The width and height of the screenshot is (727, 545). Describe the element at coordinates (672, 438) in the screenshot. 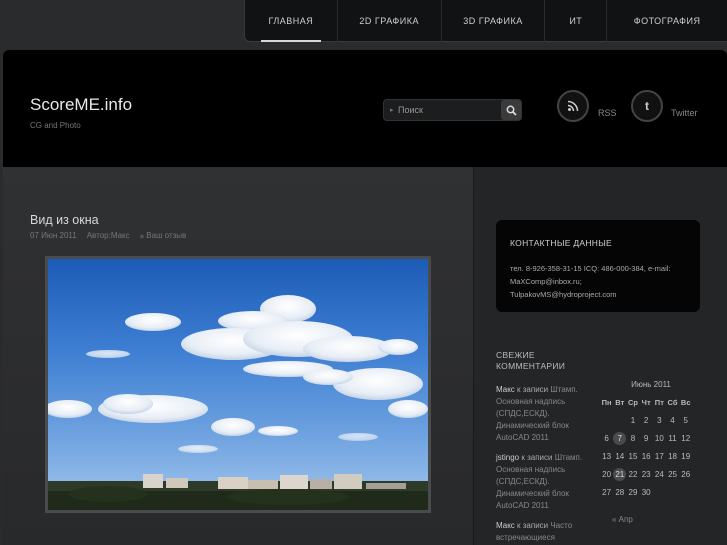

I see `calendar-day: 11` at that location.